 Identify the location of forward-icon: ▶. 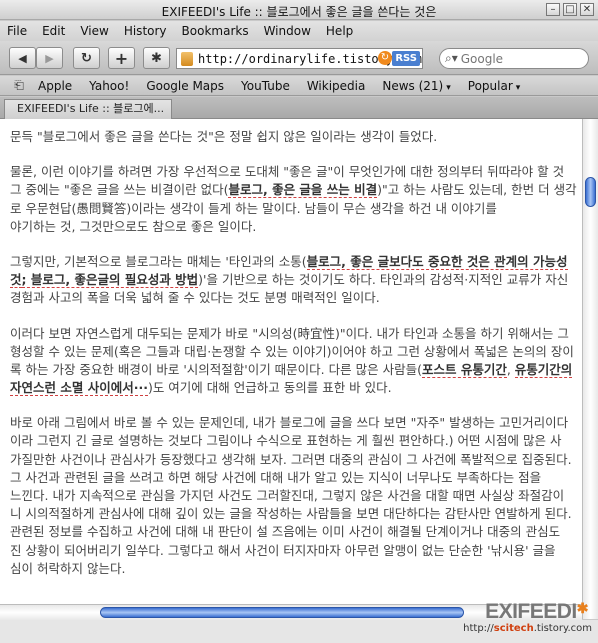
(49, 58).